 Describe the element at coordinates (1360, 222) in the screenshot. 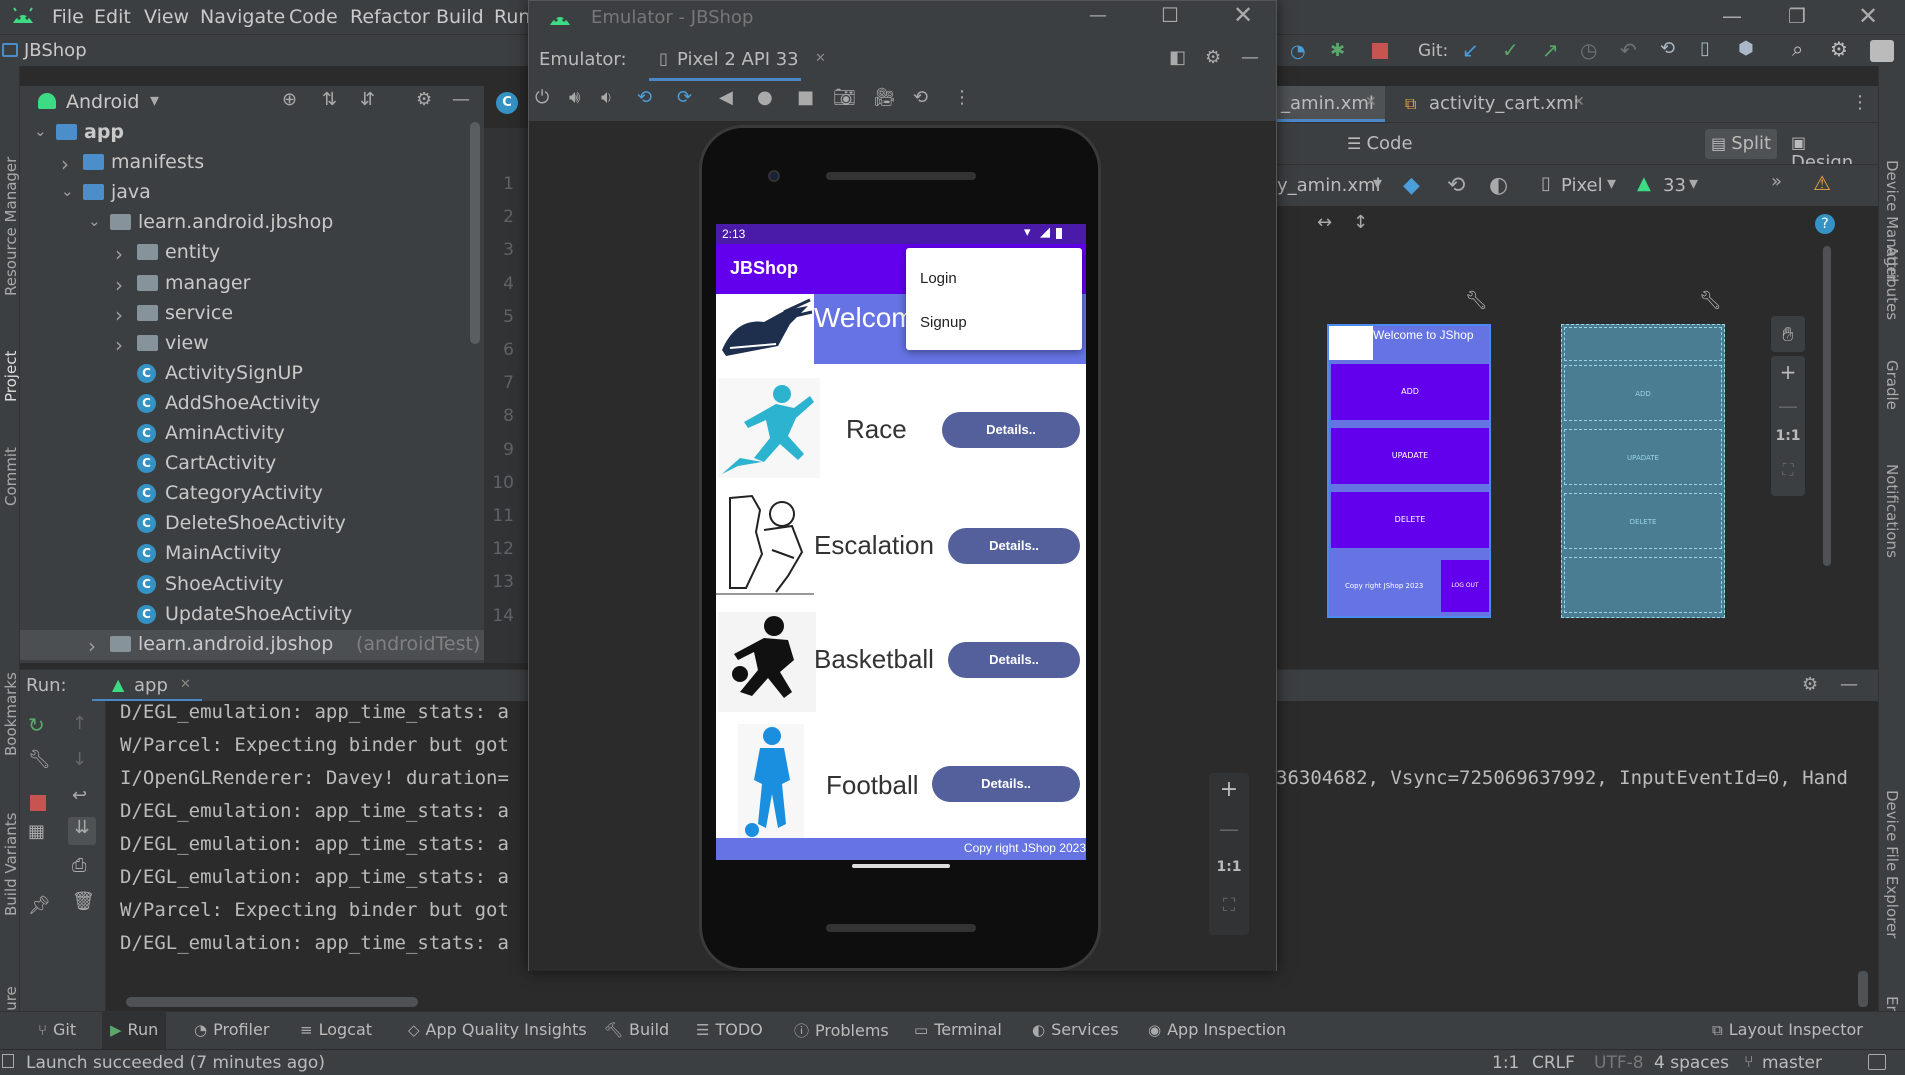

I see `vertical-pan-icon: ↕` at that location.